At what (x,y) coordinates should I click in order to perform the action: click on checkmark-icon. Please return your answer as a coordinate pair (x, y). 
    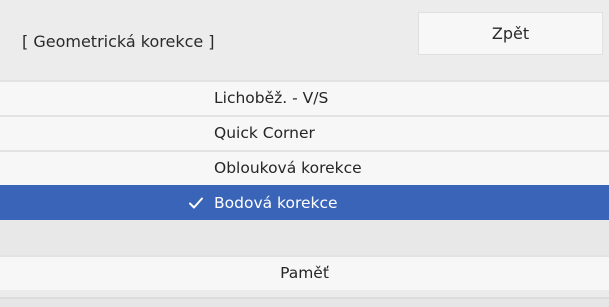
    Looking at the image, I should click on (196, 203).